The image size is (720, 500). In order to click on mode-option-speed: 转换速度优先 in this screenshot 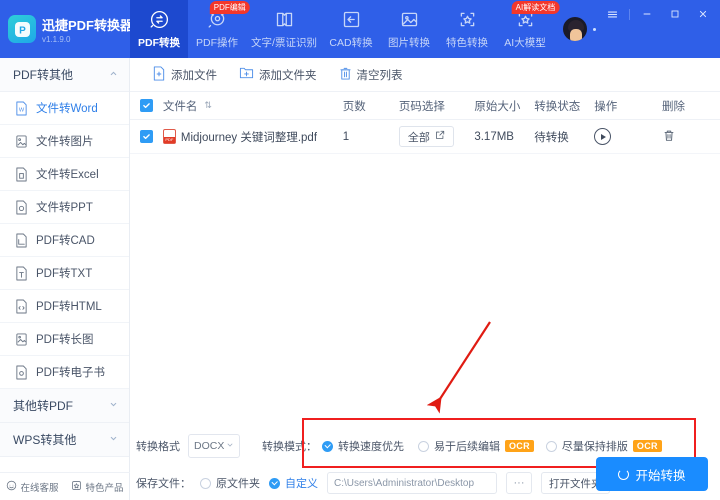, I will do `click(363, 446)`.